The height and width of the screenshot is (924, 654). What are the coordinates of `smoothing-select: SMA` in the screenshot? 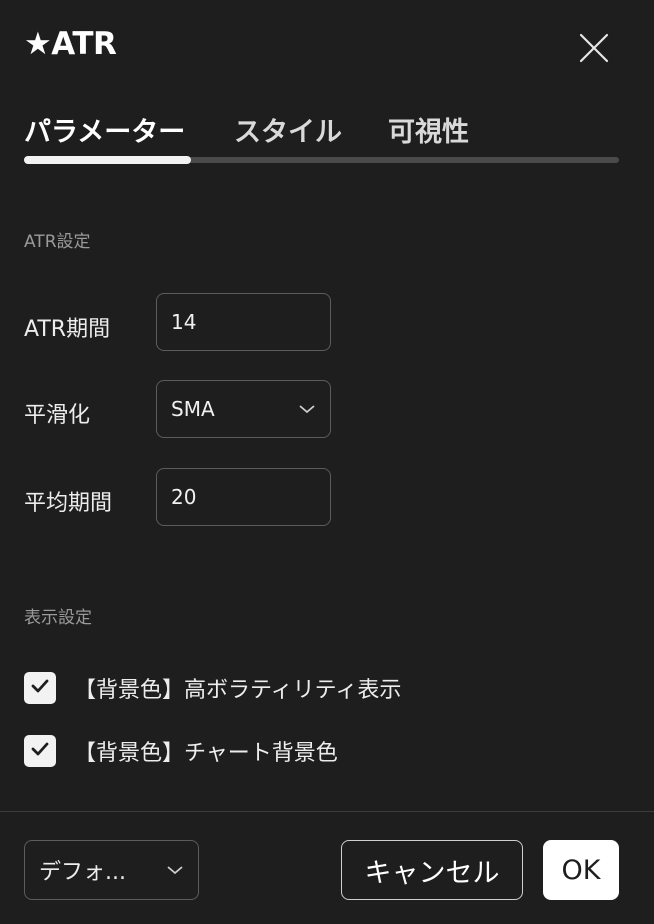 It's located at (243, 409).